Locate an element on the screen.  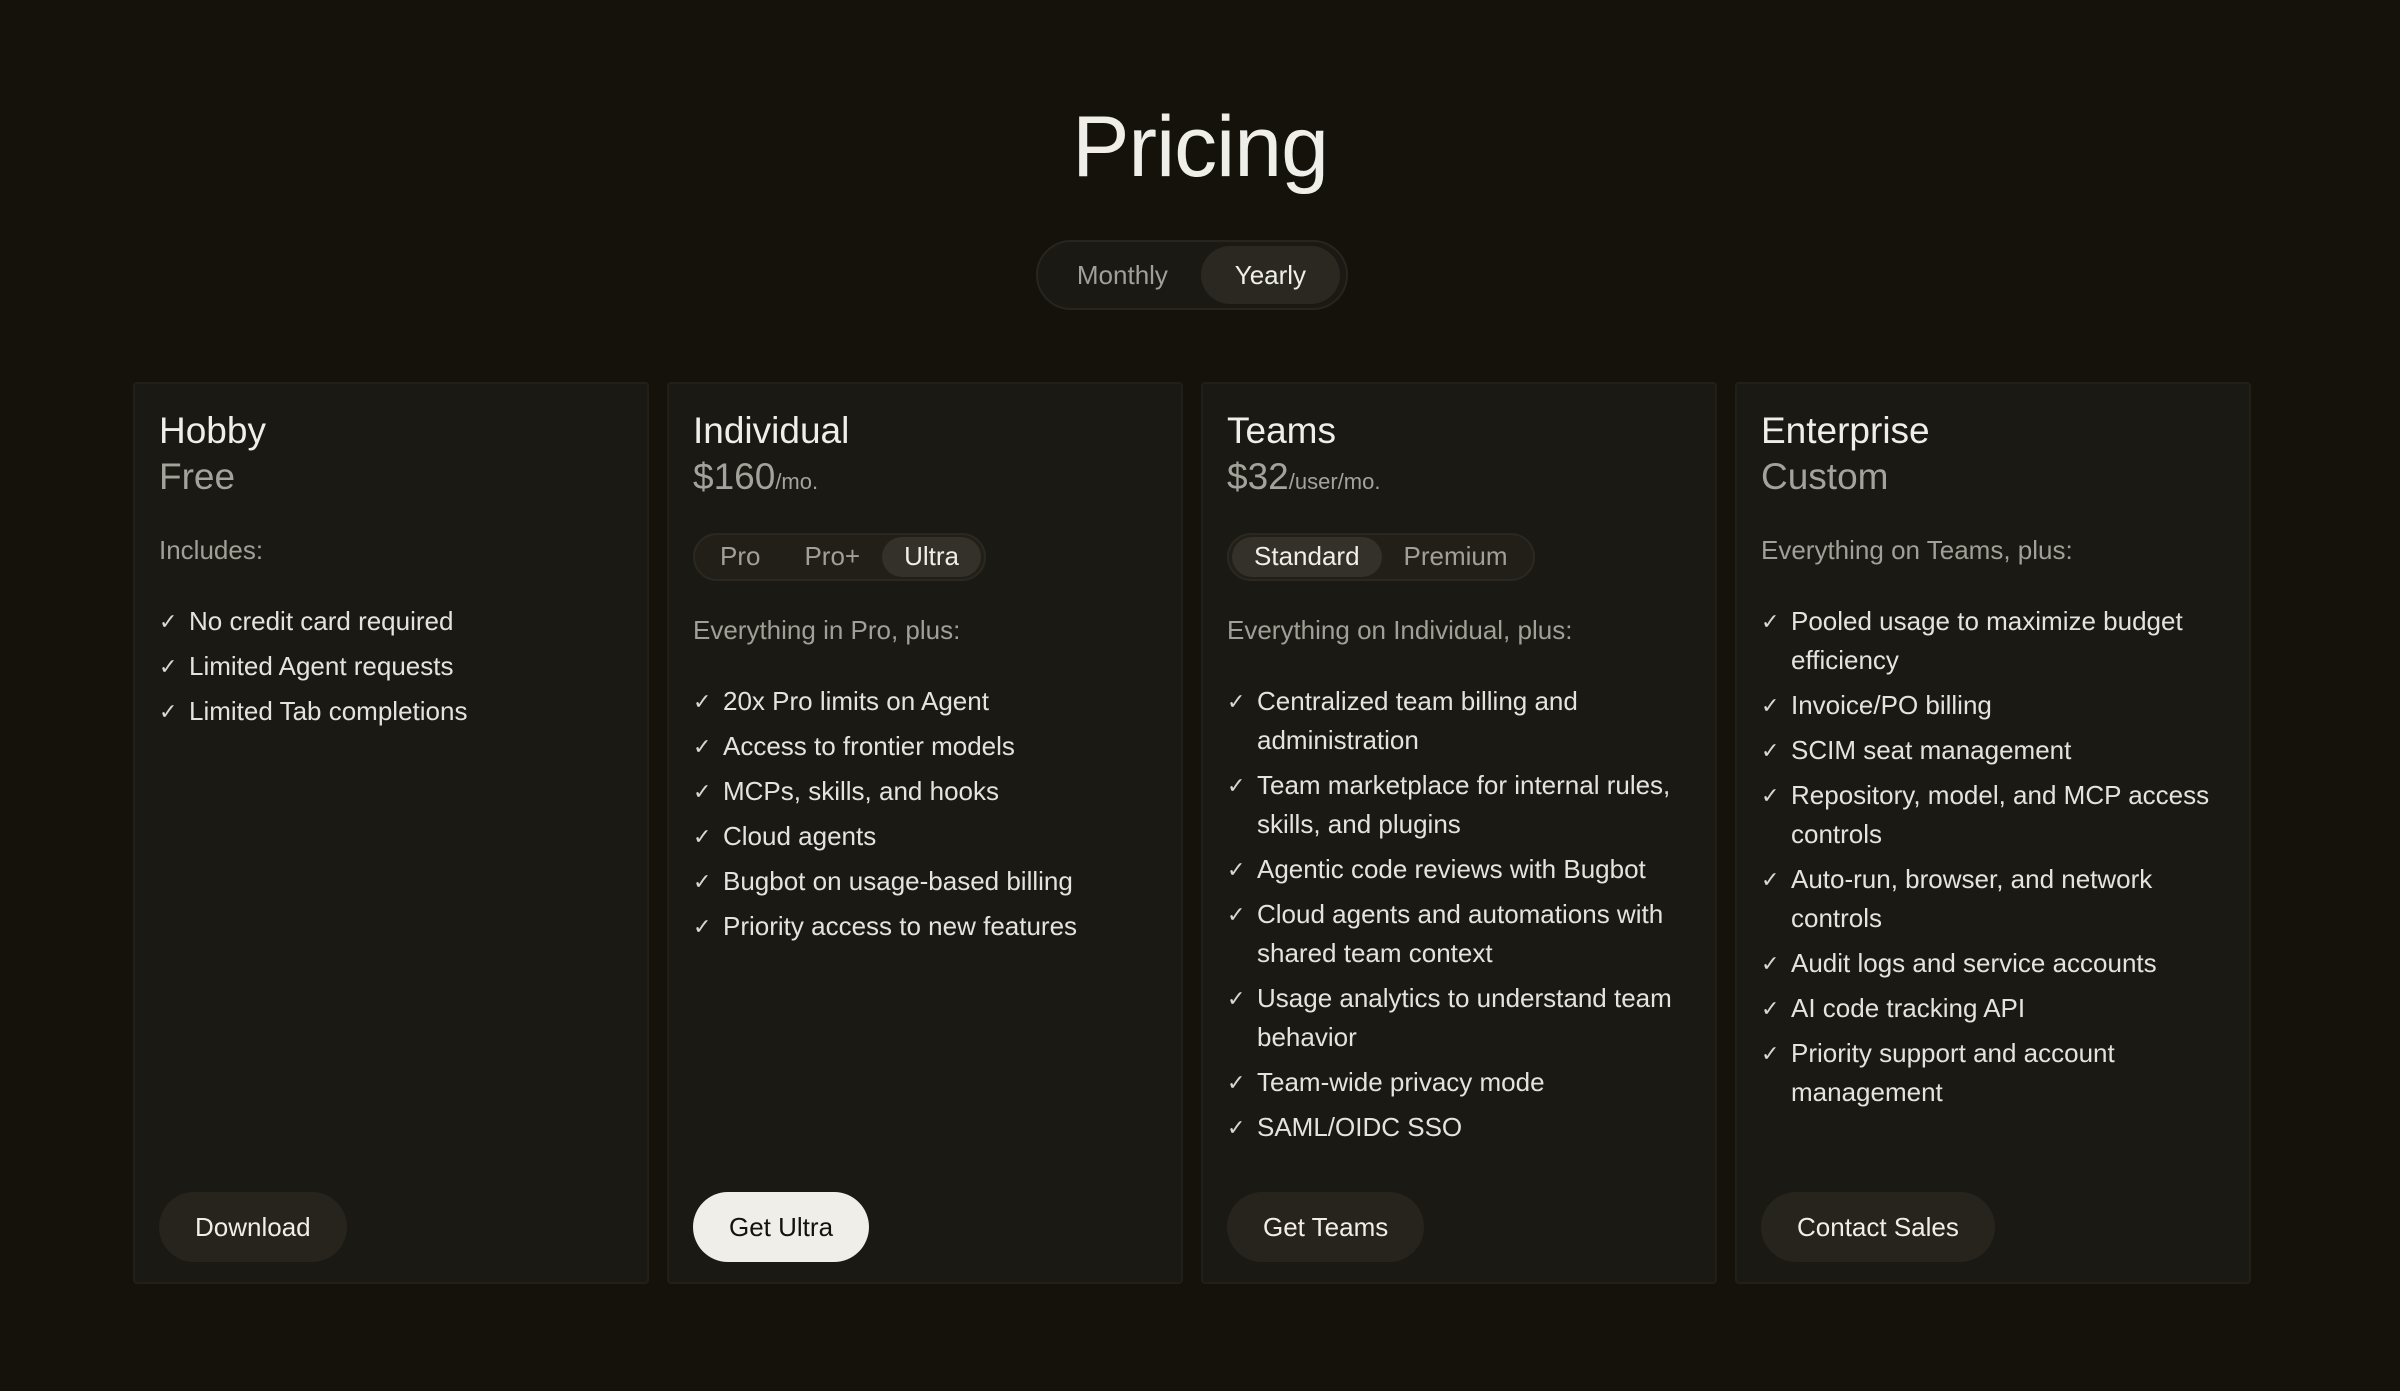
includes-label: Includes: is located at coordinates (211, 549).